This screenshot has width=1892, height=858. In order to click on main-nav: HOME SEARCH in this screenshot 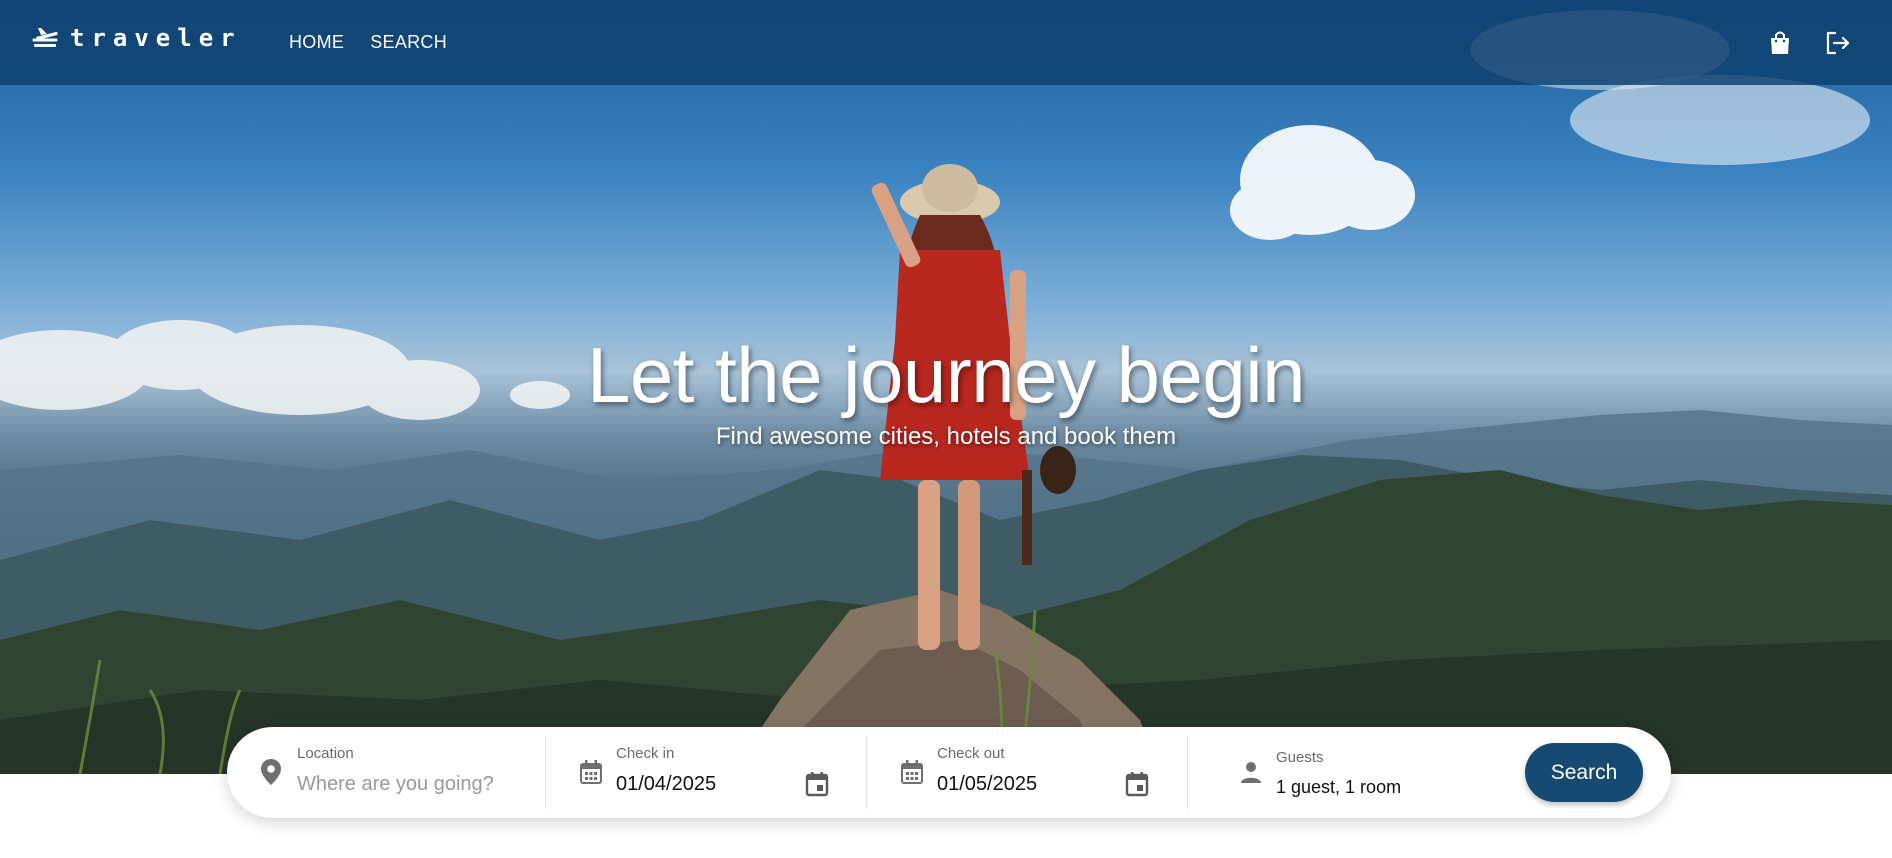, I will do `click(368, 42)`.